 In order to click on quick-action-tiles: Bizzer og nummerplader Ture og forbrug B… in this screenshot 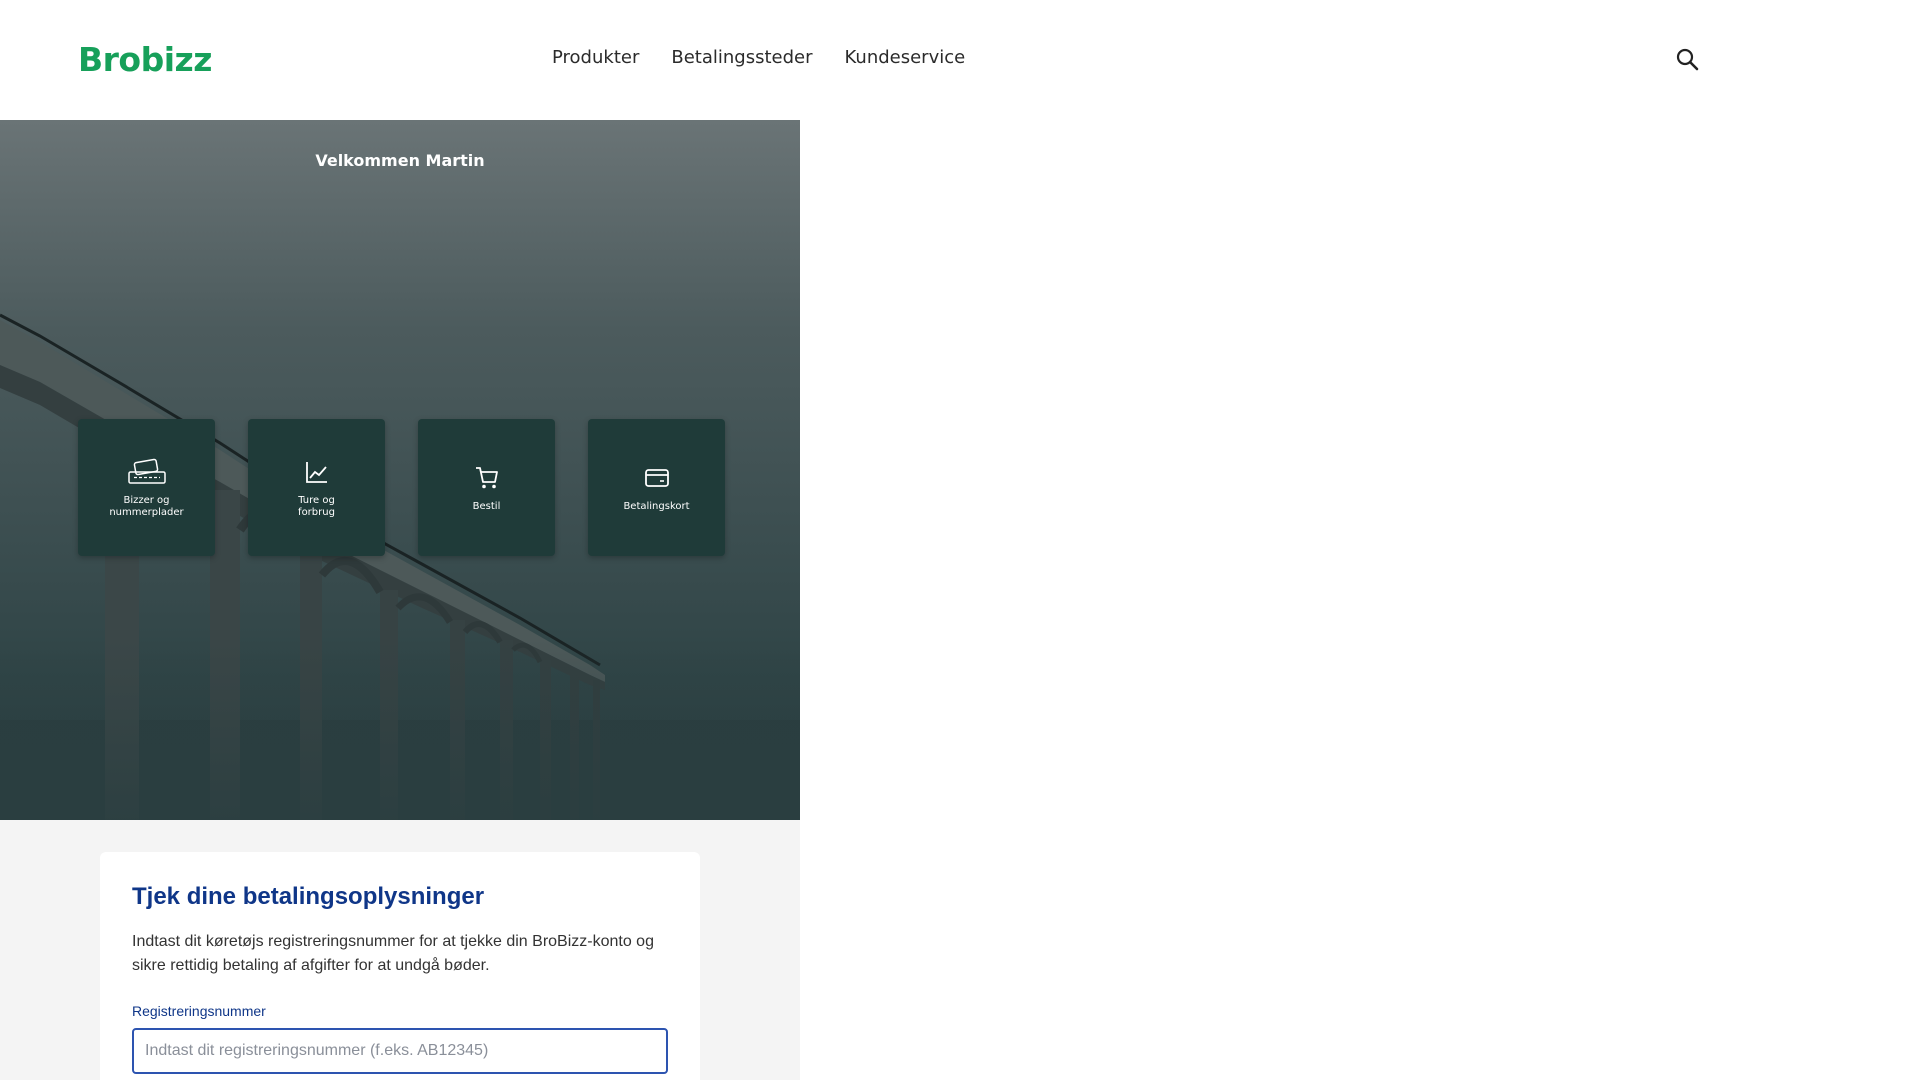, I will do `click(401, 487)`.